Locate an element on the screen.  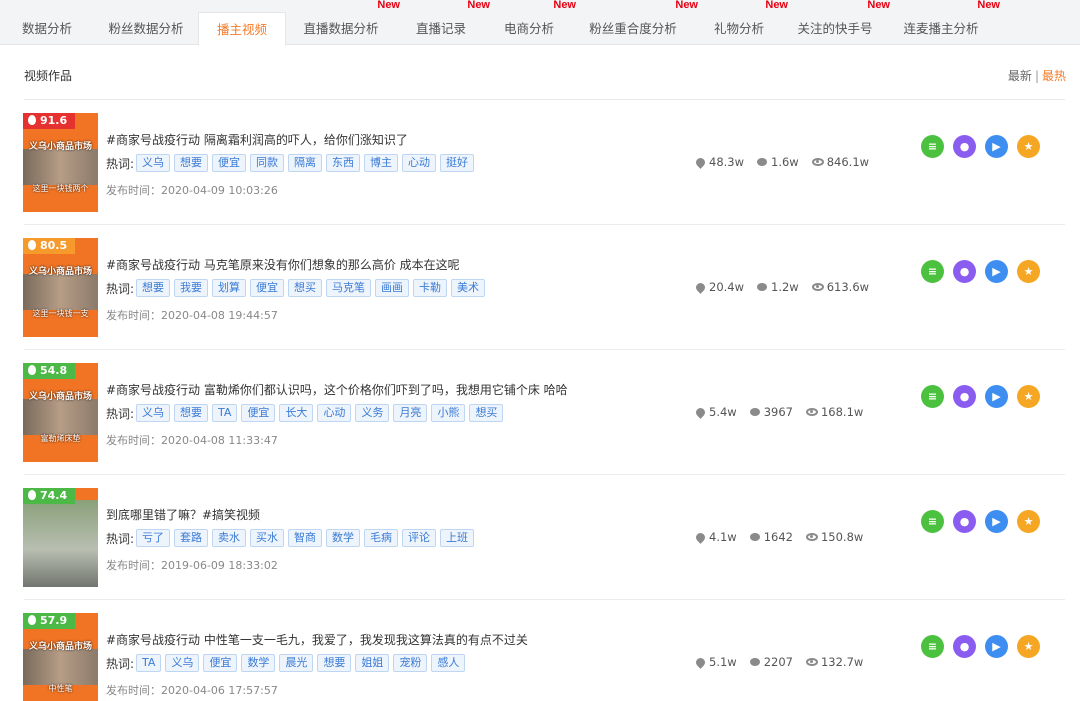
hot-word-tag: 挺好 is located at coordinates (457, 163).